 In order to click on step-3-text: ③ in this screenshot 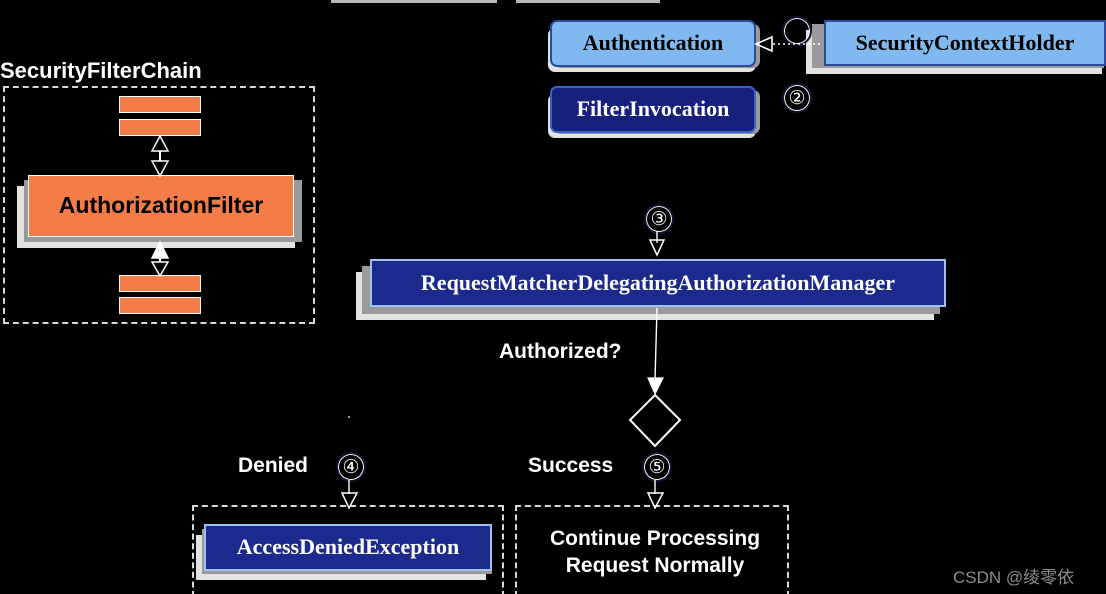, I will do `click(659, 219)`.